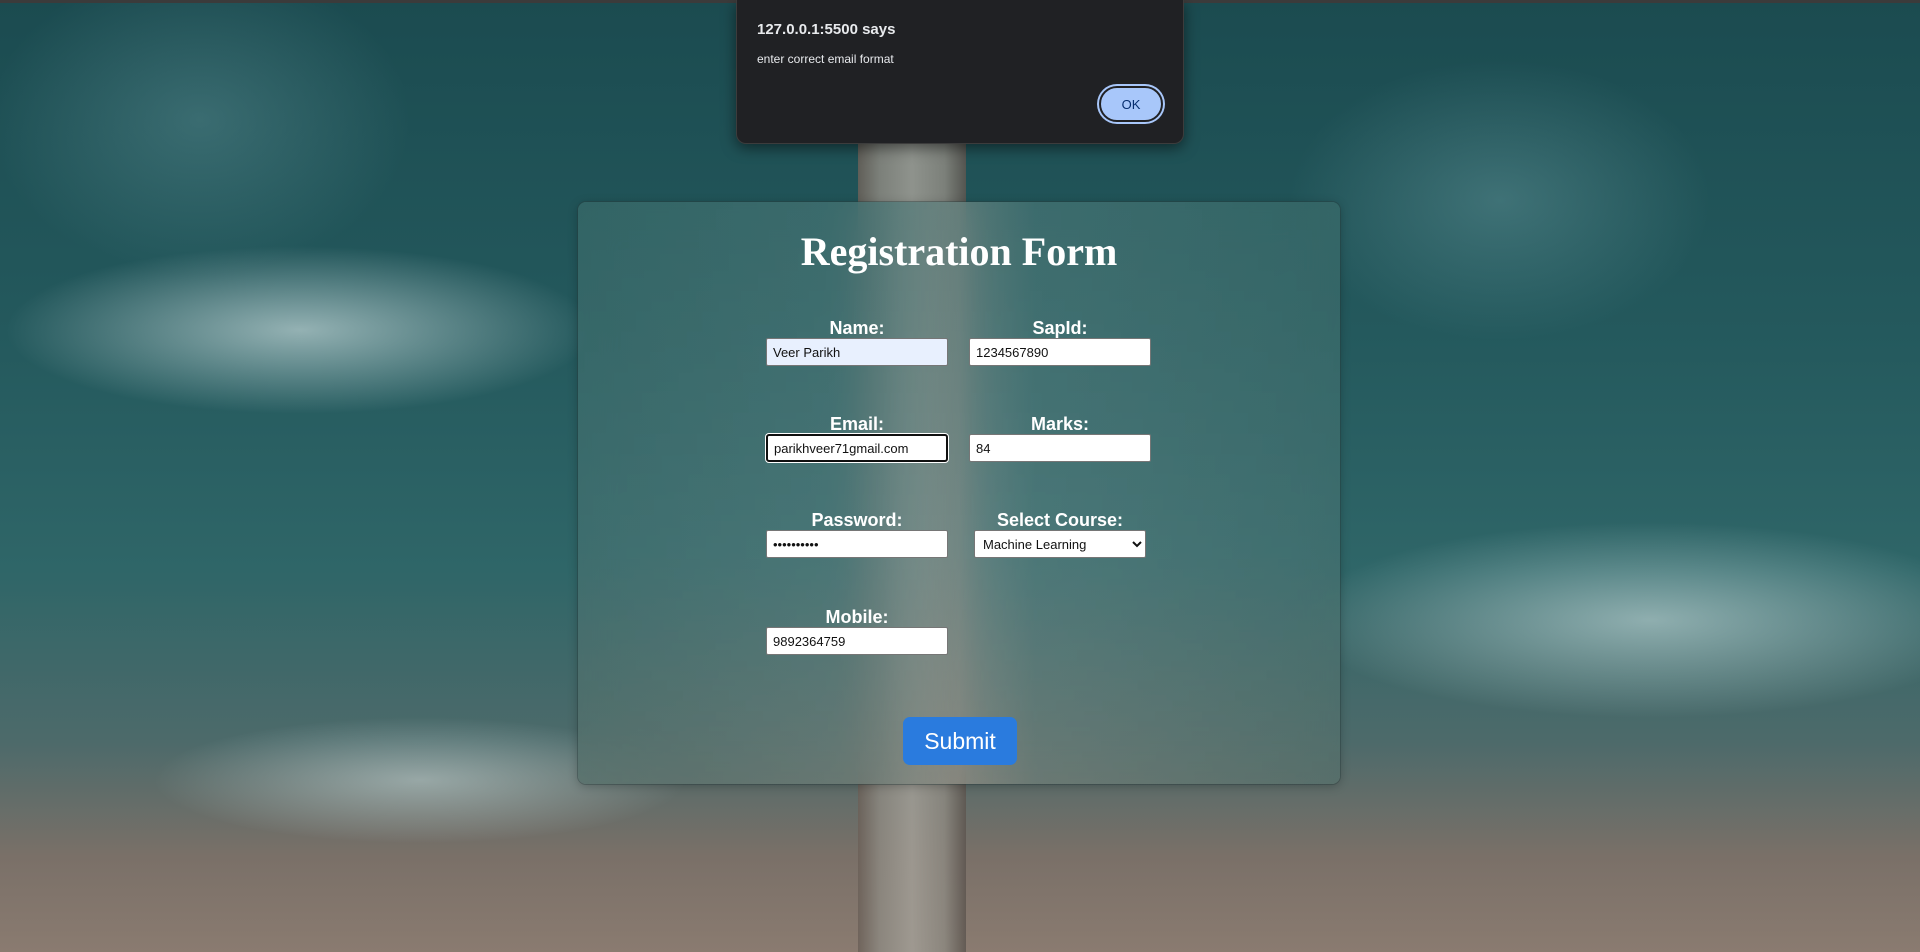 The width and height of the screenshot is (1920, 952). I want to click on dialog-message: enter correct email format, so click(825, 59).